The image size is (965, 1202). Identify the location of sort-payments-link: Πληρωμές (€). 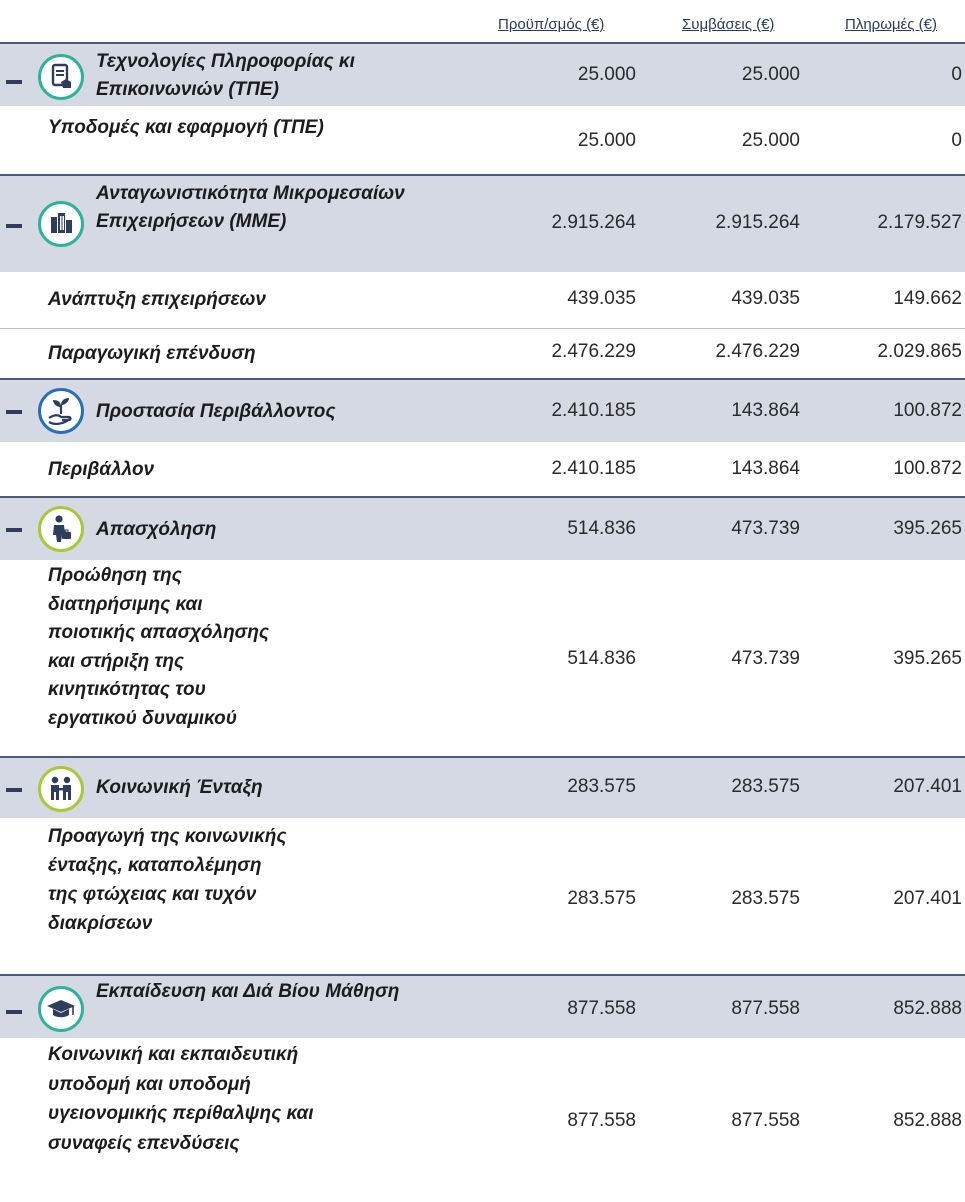
(891, 24).